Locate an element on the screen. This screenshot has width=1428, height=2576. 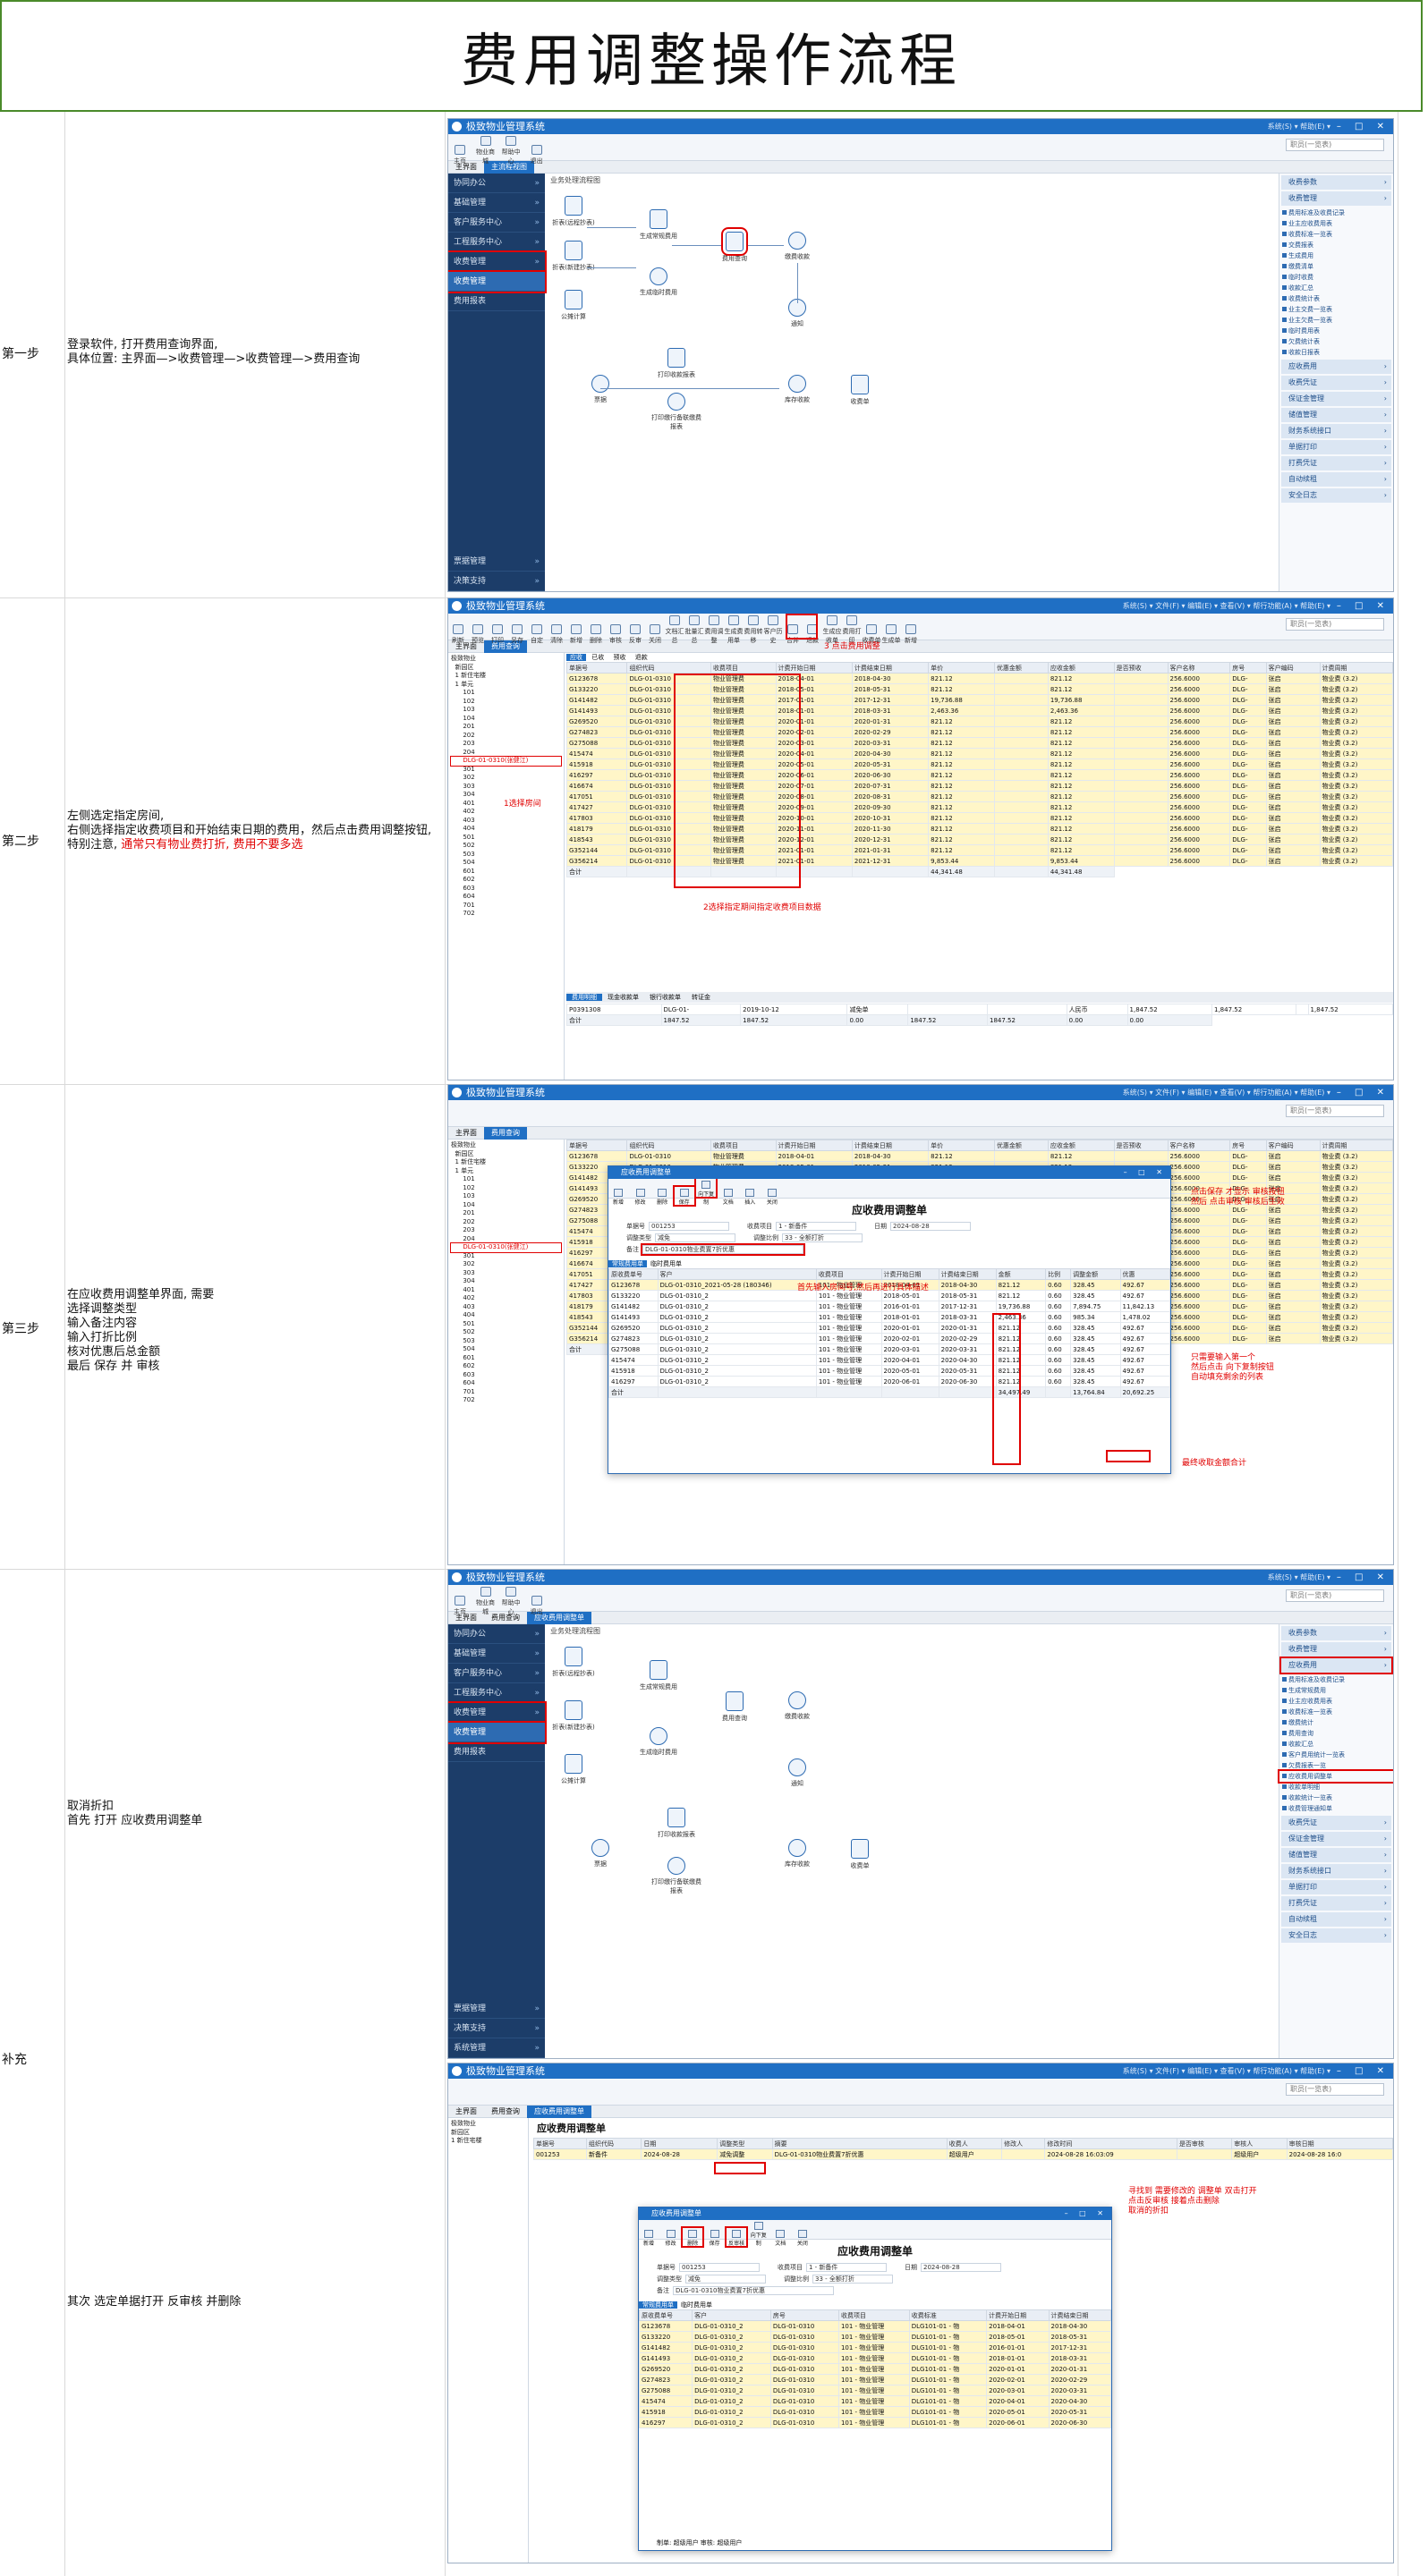
panel-section: 收费管理 › is located at coordinates (1336, 198).